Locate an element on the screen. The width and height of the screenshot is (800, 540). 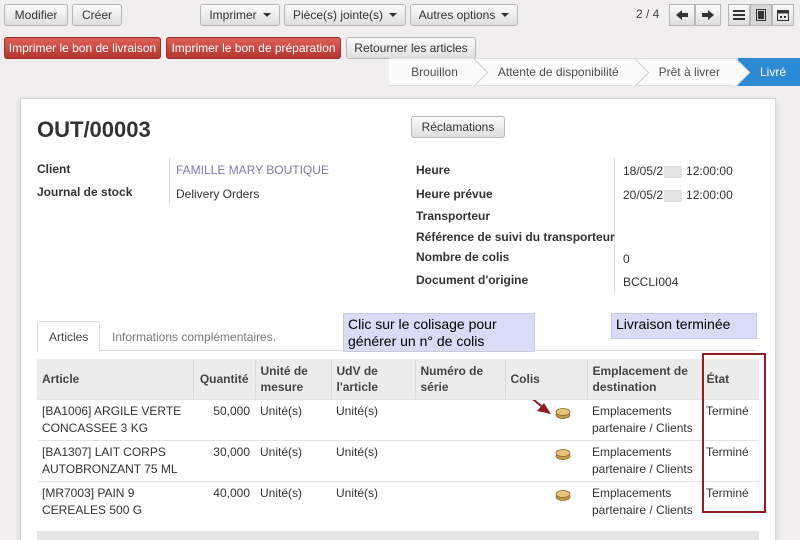
tab-articles: Articles is located at coordinates (69, 336).